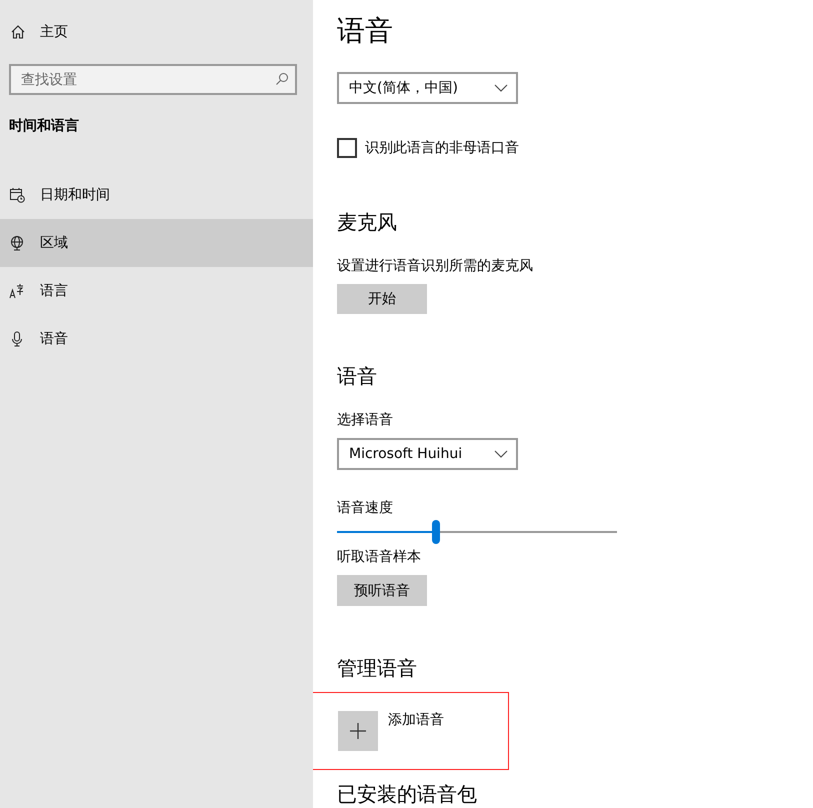 The width and height of the screenshot is (813, 808). What do you see at coordinates (347, 148) in the screenshot?
I see `checkbox` at bounding box center [347, 148].